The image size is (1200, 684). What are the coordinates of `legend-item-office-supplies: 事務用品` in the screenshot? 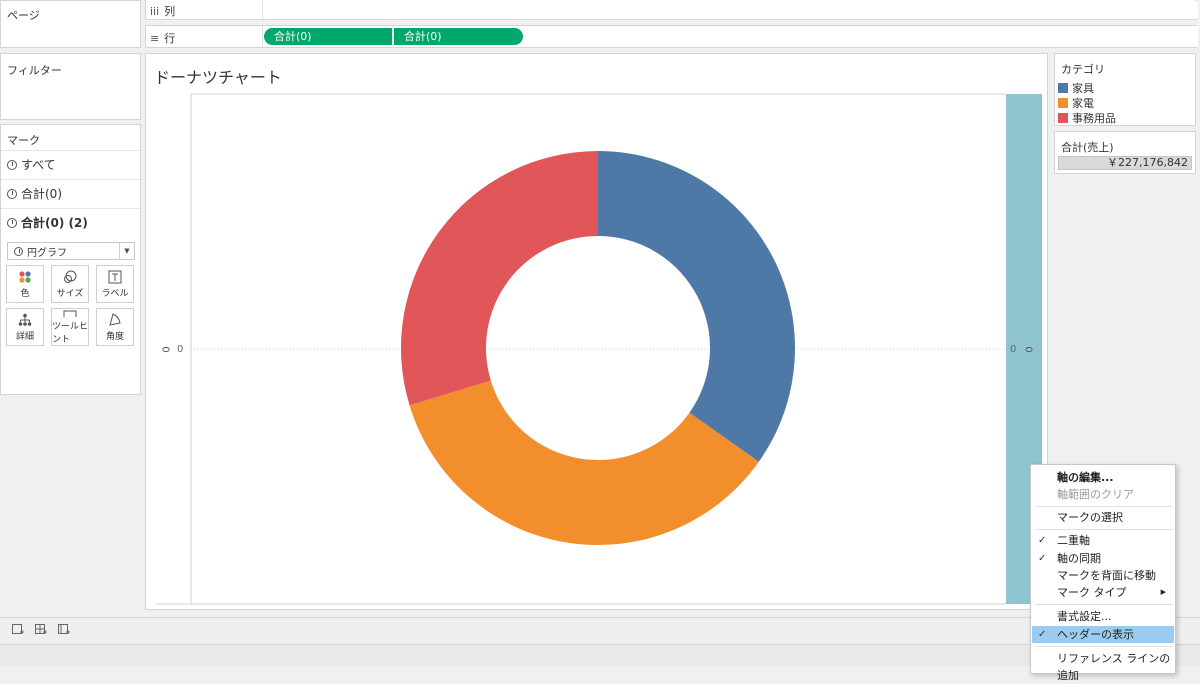 It's located at (1087, 118).